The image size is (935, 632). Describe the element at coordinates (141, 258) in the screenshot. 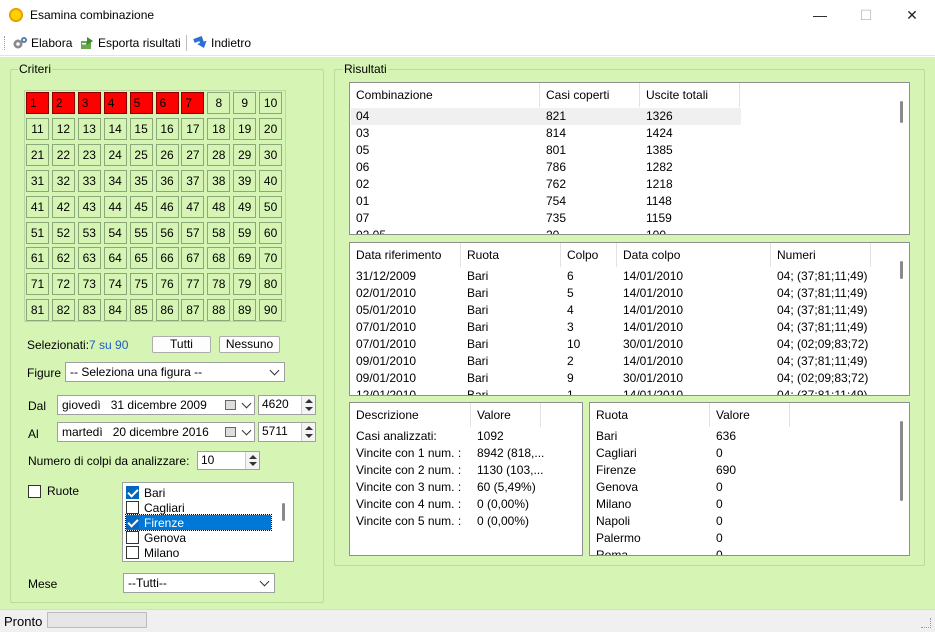

I see `number-cell: 65` at that location.